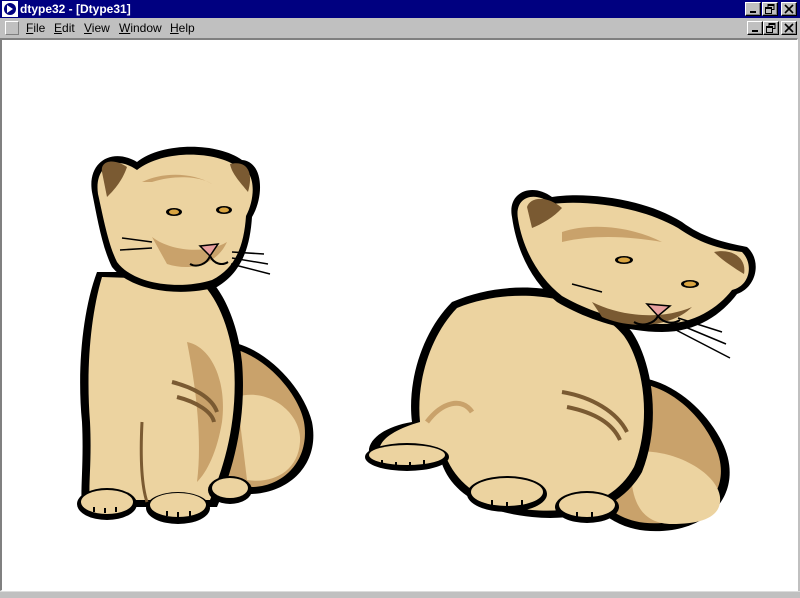 This screenshot has height=598, width=800. I want to click on menu-help: Help, so click(182, 28).